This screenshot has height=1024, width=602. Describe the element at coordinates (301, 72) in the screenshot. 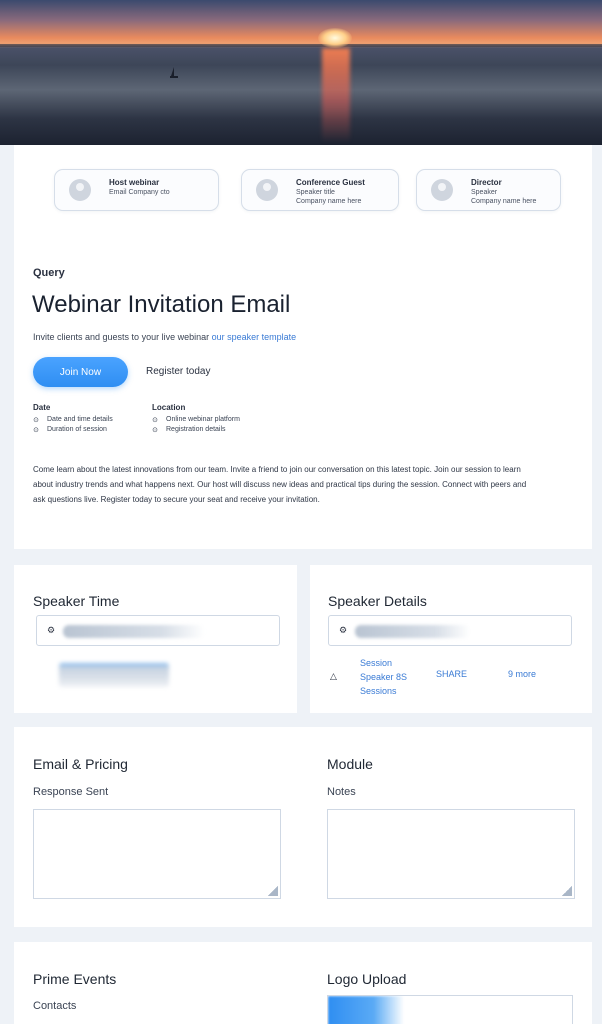

I see `hero-sunset-image` at that location.